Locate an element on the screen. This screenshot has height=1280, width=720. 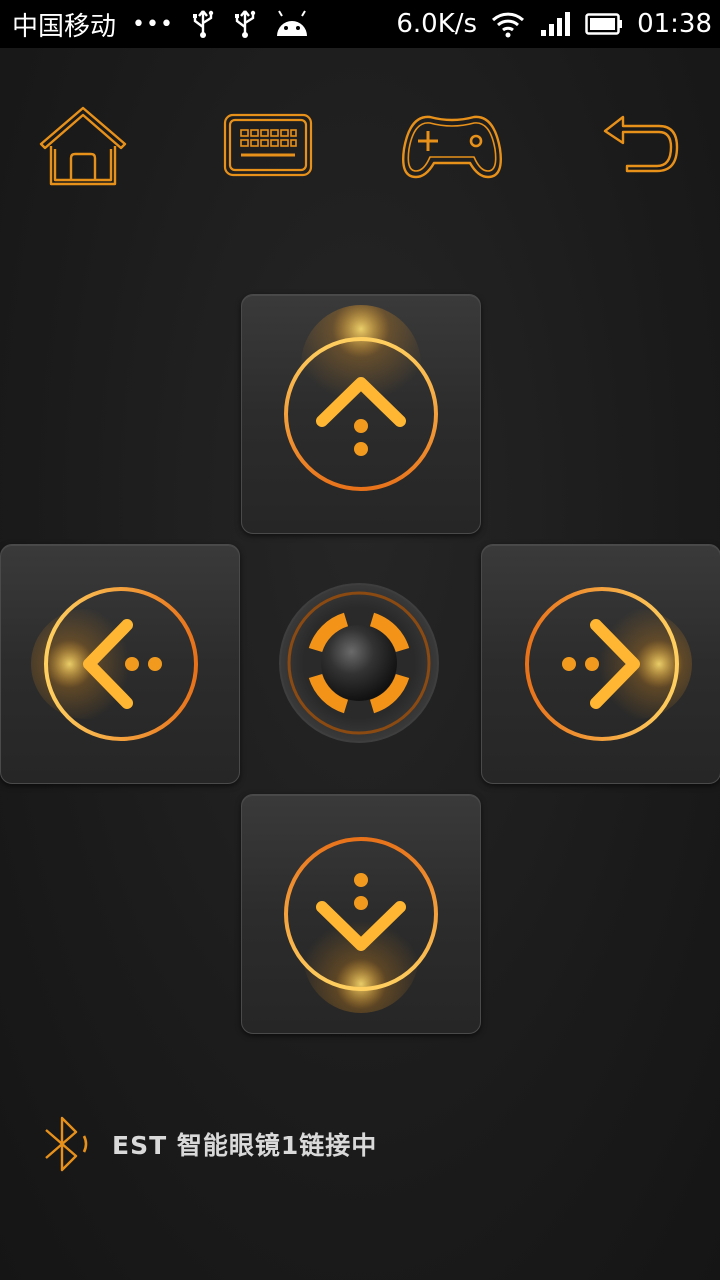
home-button is located at coordinates (83, 145).